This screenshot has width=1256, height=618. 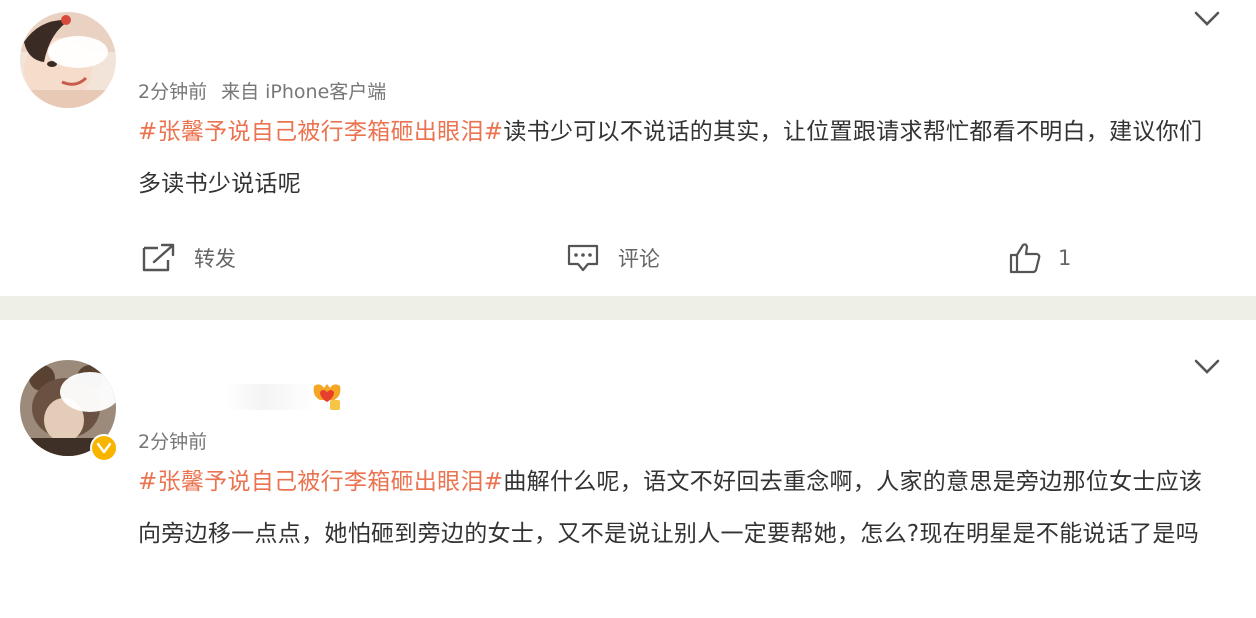 What do you see at coordinates (628, 308) in the screenshot?
I see `post-separator` at bounding box center [628, 308].